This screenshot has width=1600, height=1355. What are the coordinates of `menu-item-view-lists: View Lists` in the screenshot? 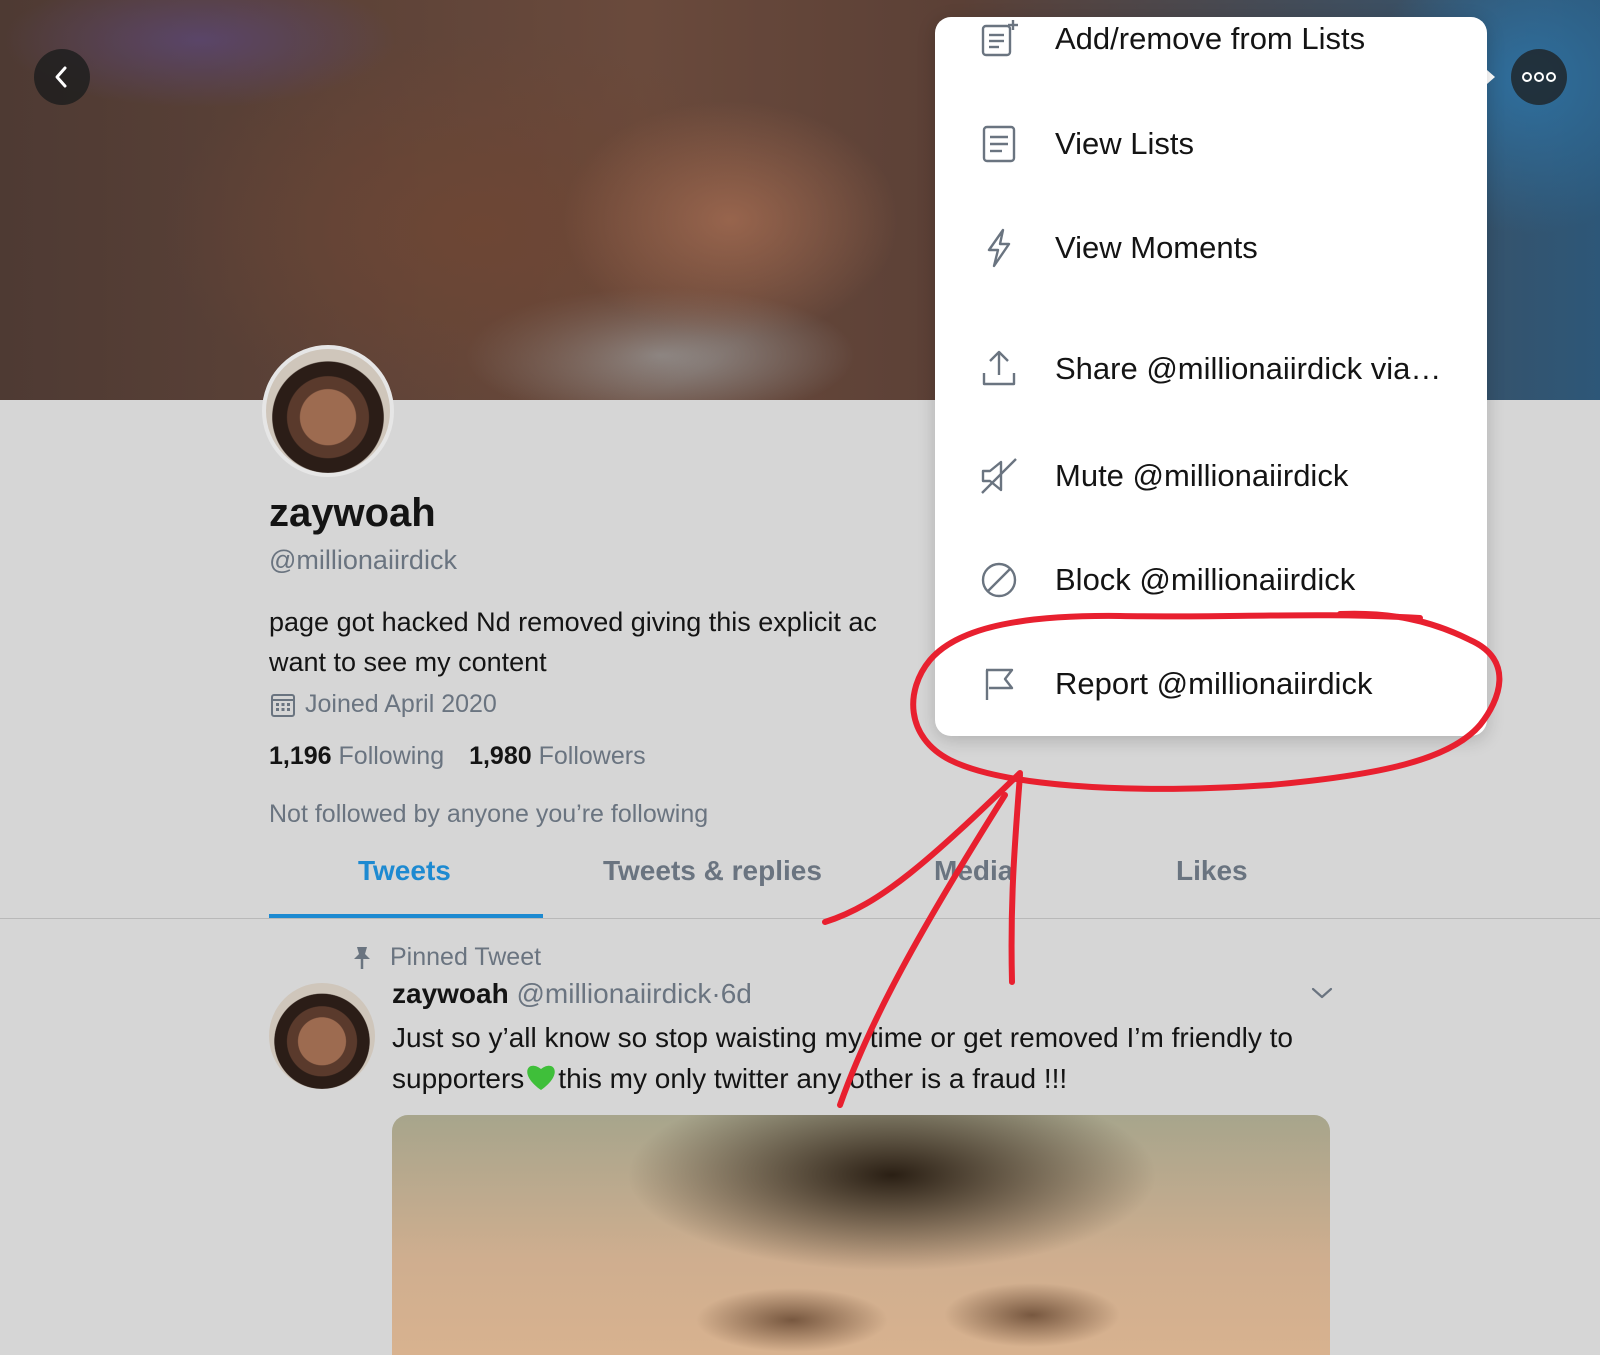 It's located at (1211, 144).